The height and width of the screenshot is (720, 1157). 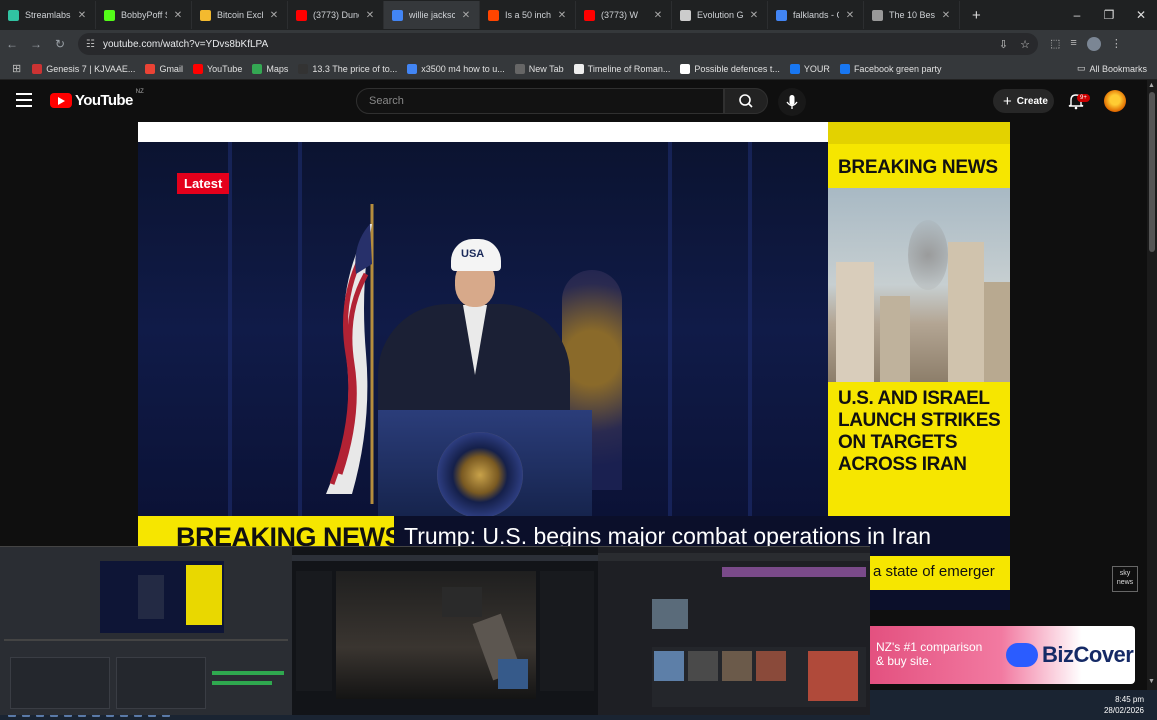 I want to click on youtube-wordmark: YouTube, so click(x=104, y=100).